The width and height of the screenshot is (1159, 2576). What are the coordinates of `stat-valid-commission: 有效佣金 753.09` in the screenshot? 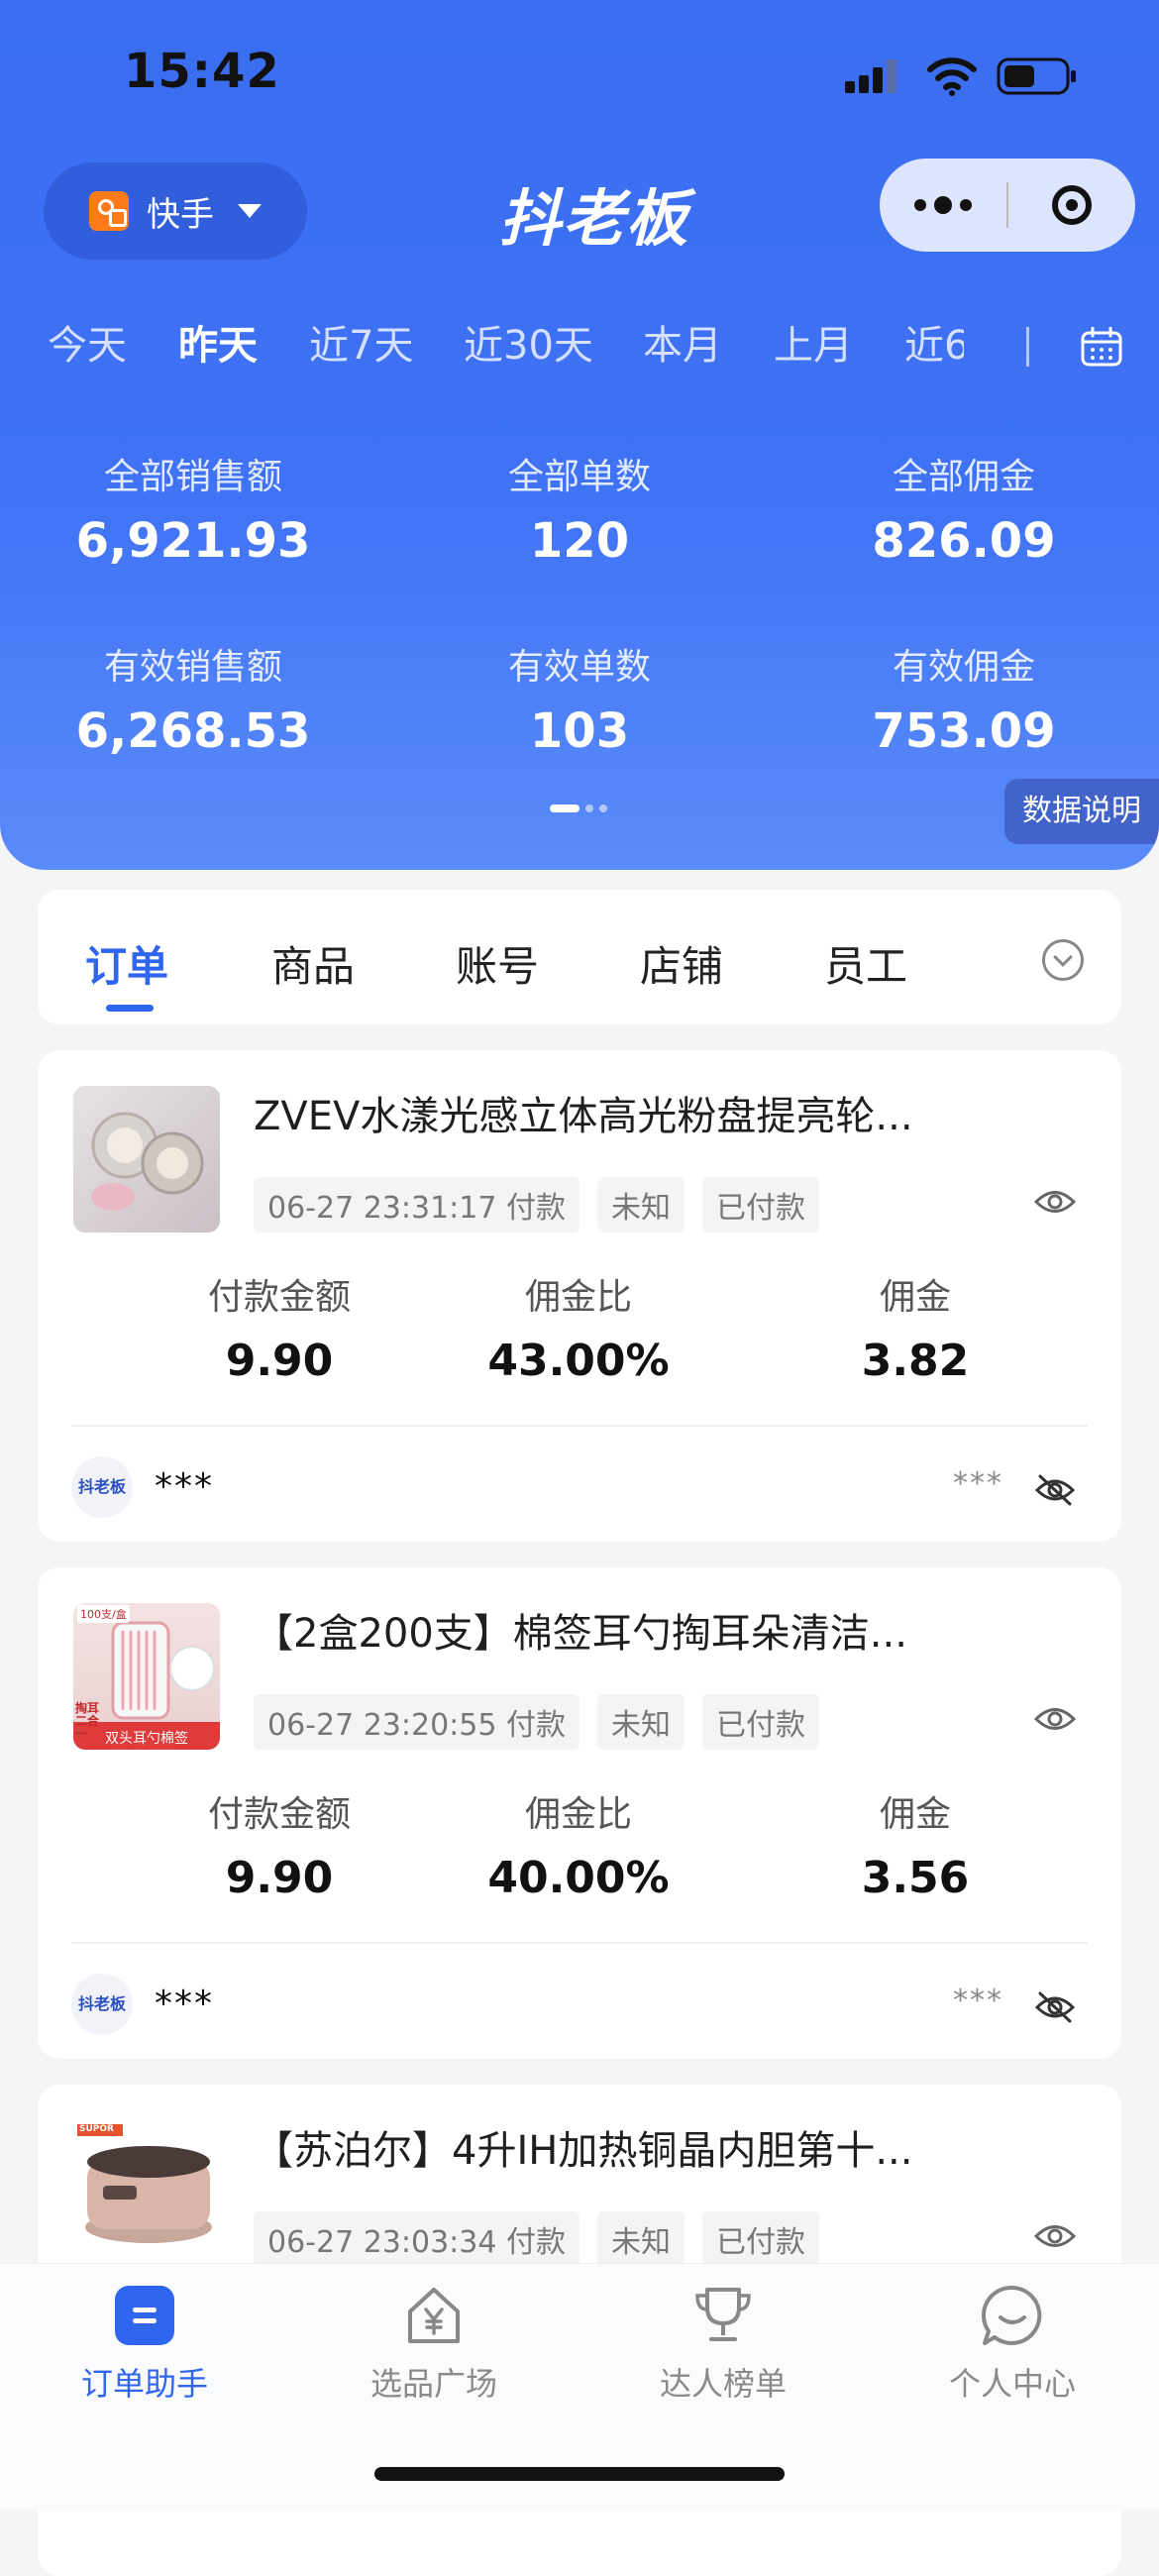 It's located at (964, 698).